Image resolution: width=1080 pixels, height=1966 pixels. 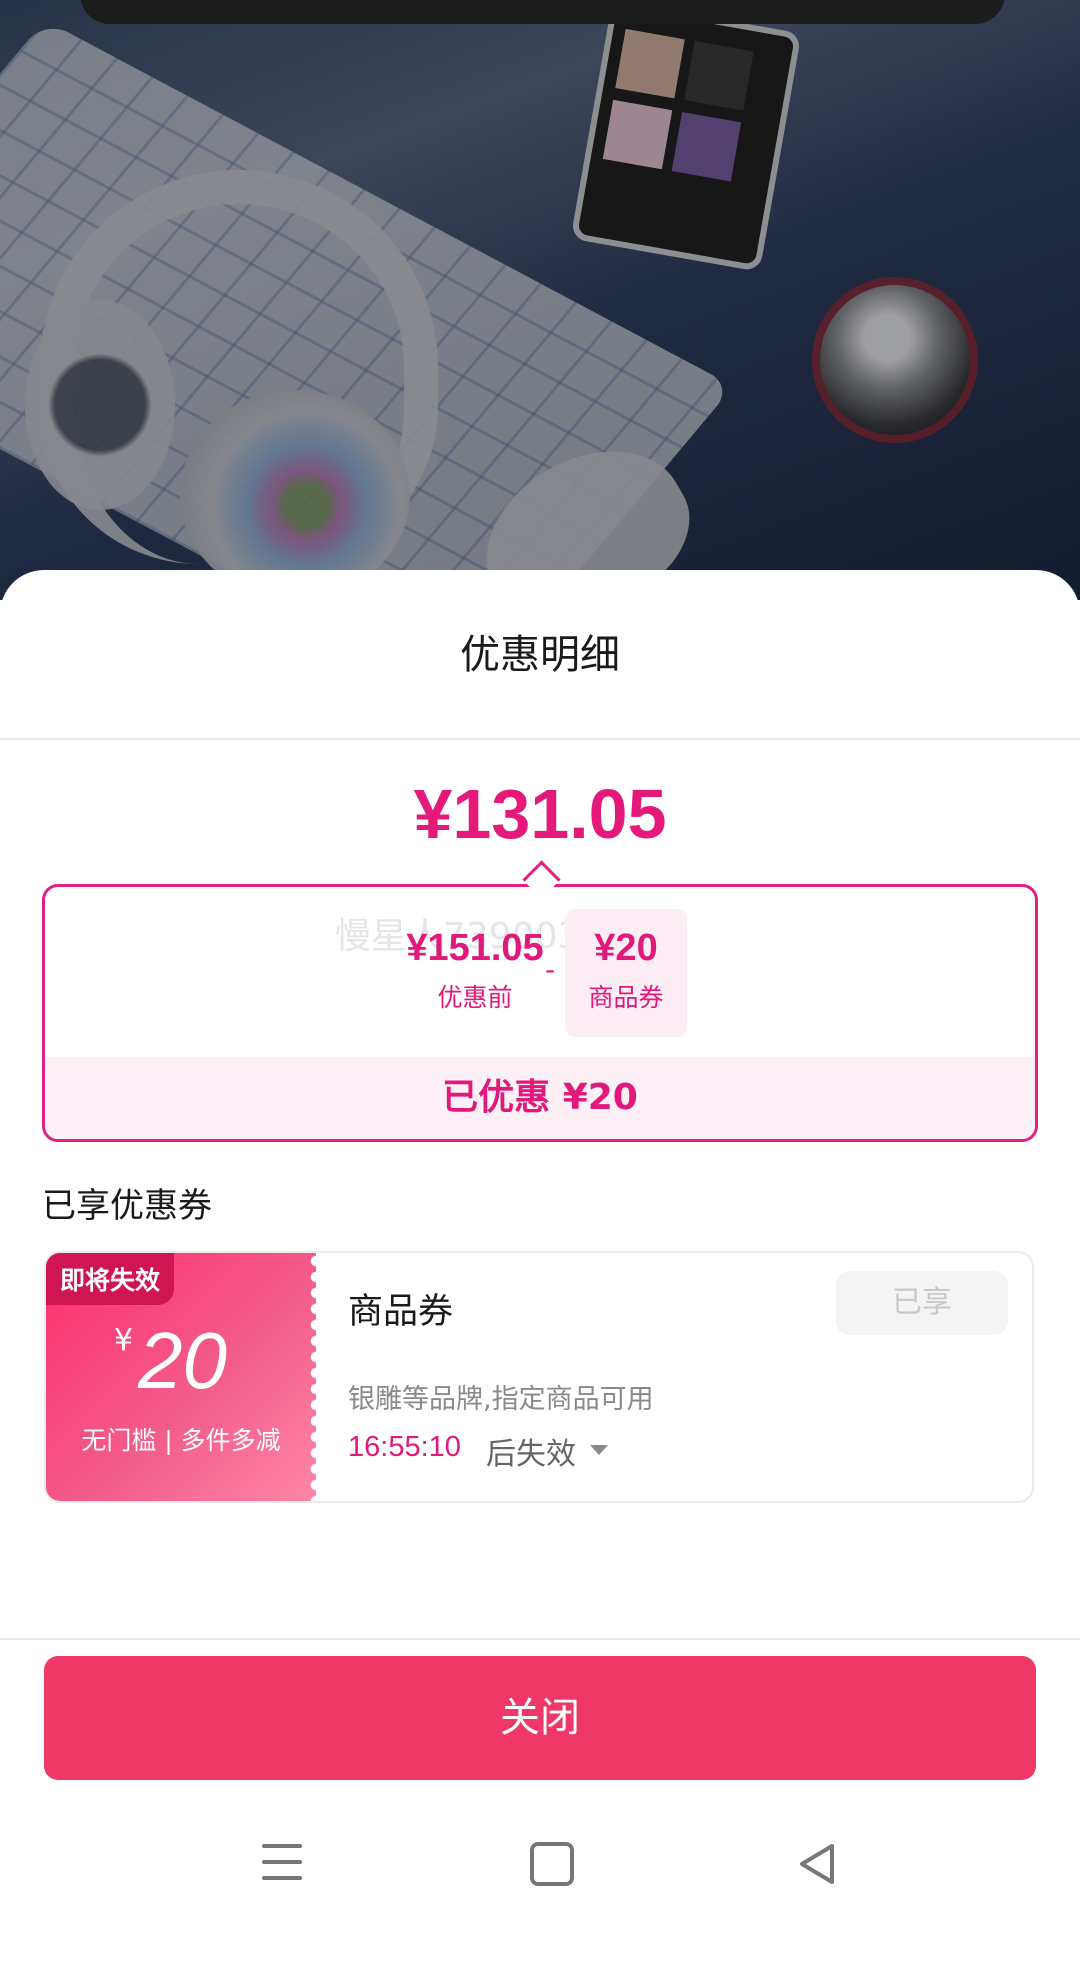 I want to click on coupon-discount-amount: ¥20, so click(x=626, y=948).